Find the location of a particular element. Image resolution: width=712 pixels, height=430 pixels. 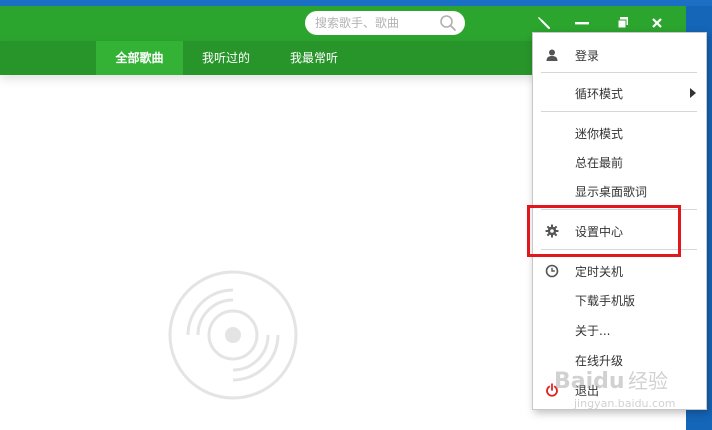

user-icon is located at coordinates (552, 55).